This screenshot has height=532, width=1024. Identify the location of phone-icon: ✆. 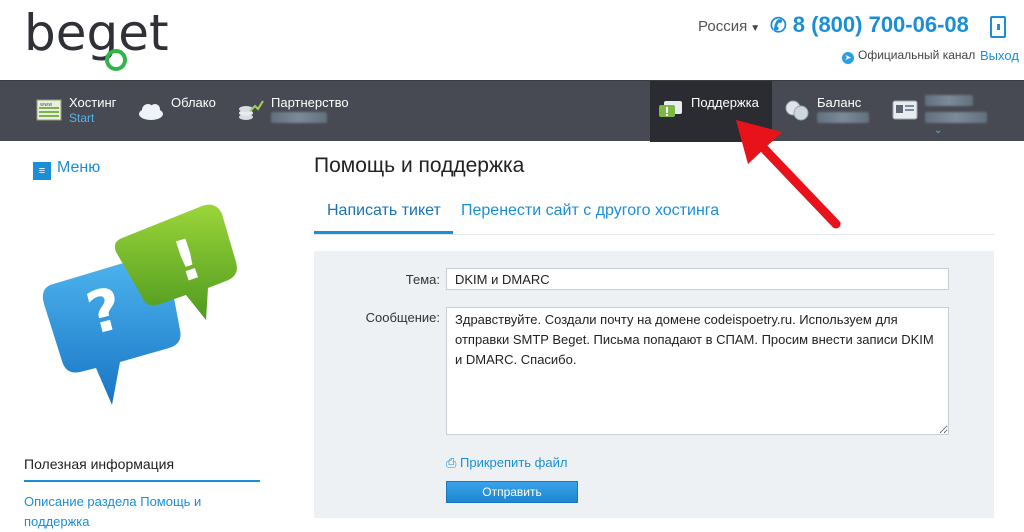
(778, 26).